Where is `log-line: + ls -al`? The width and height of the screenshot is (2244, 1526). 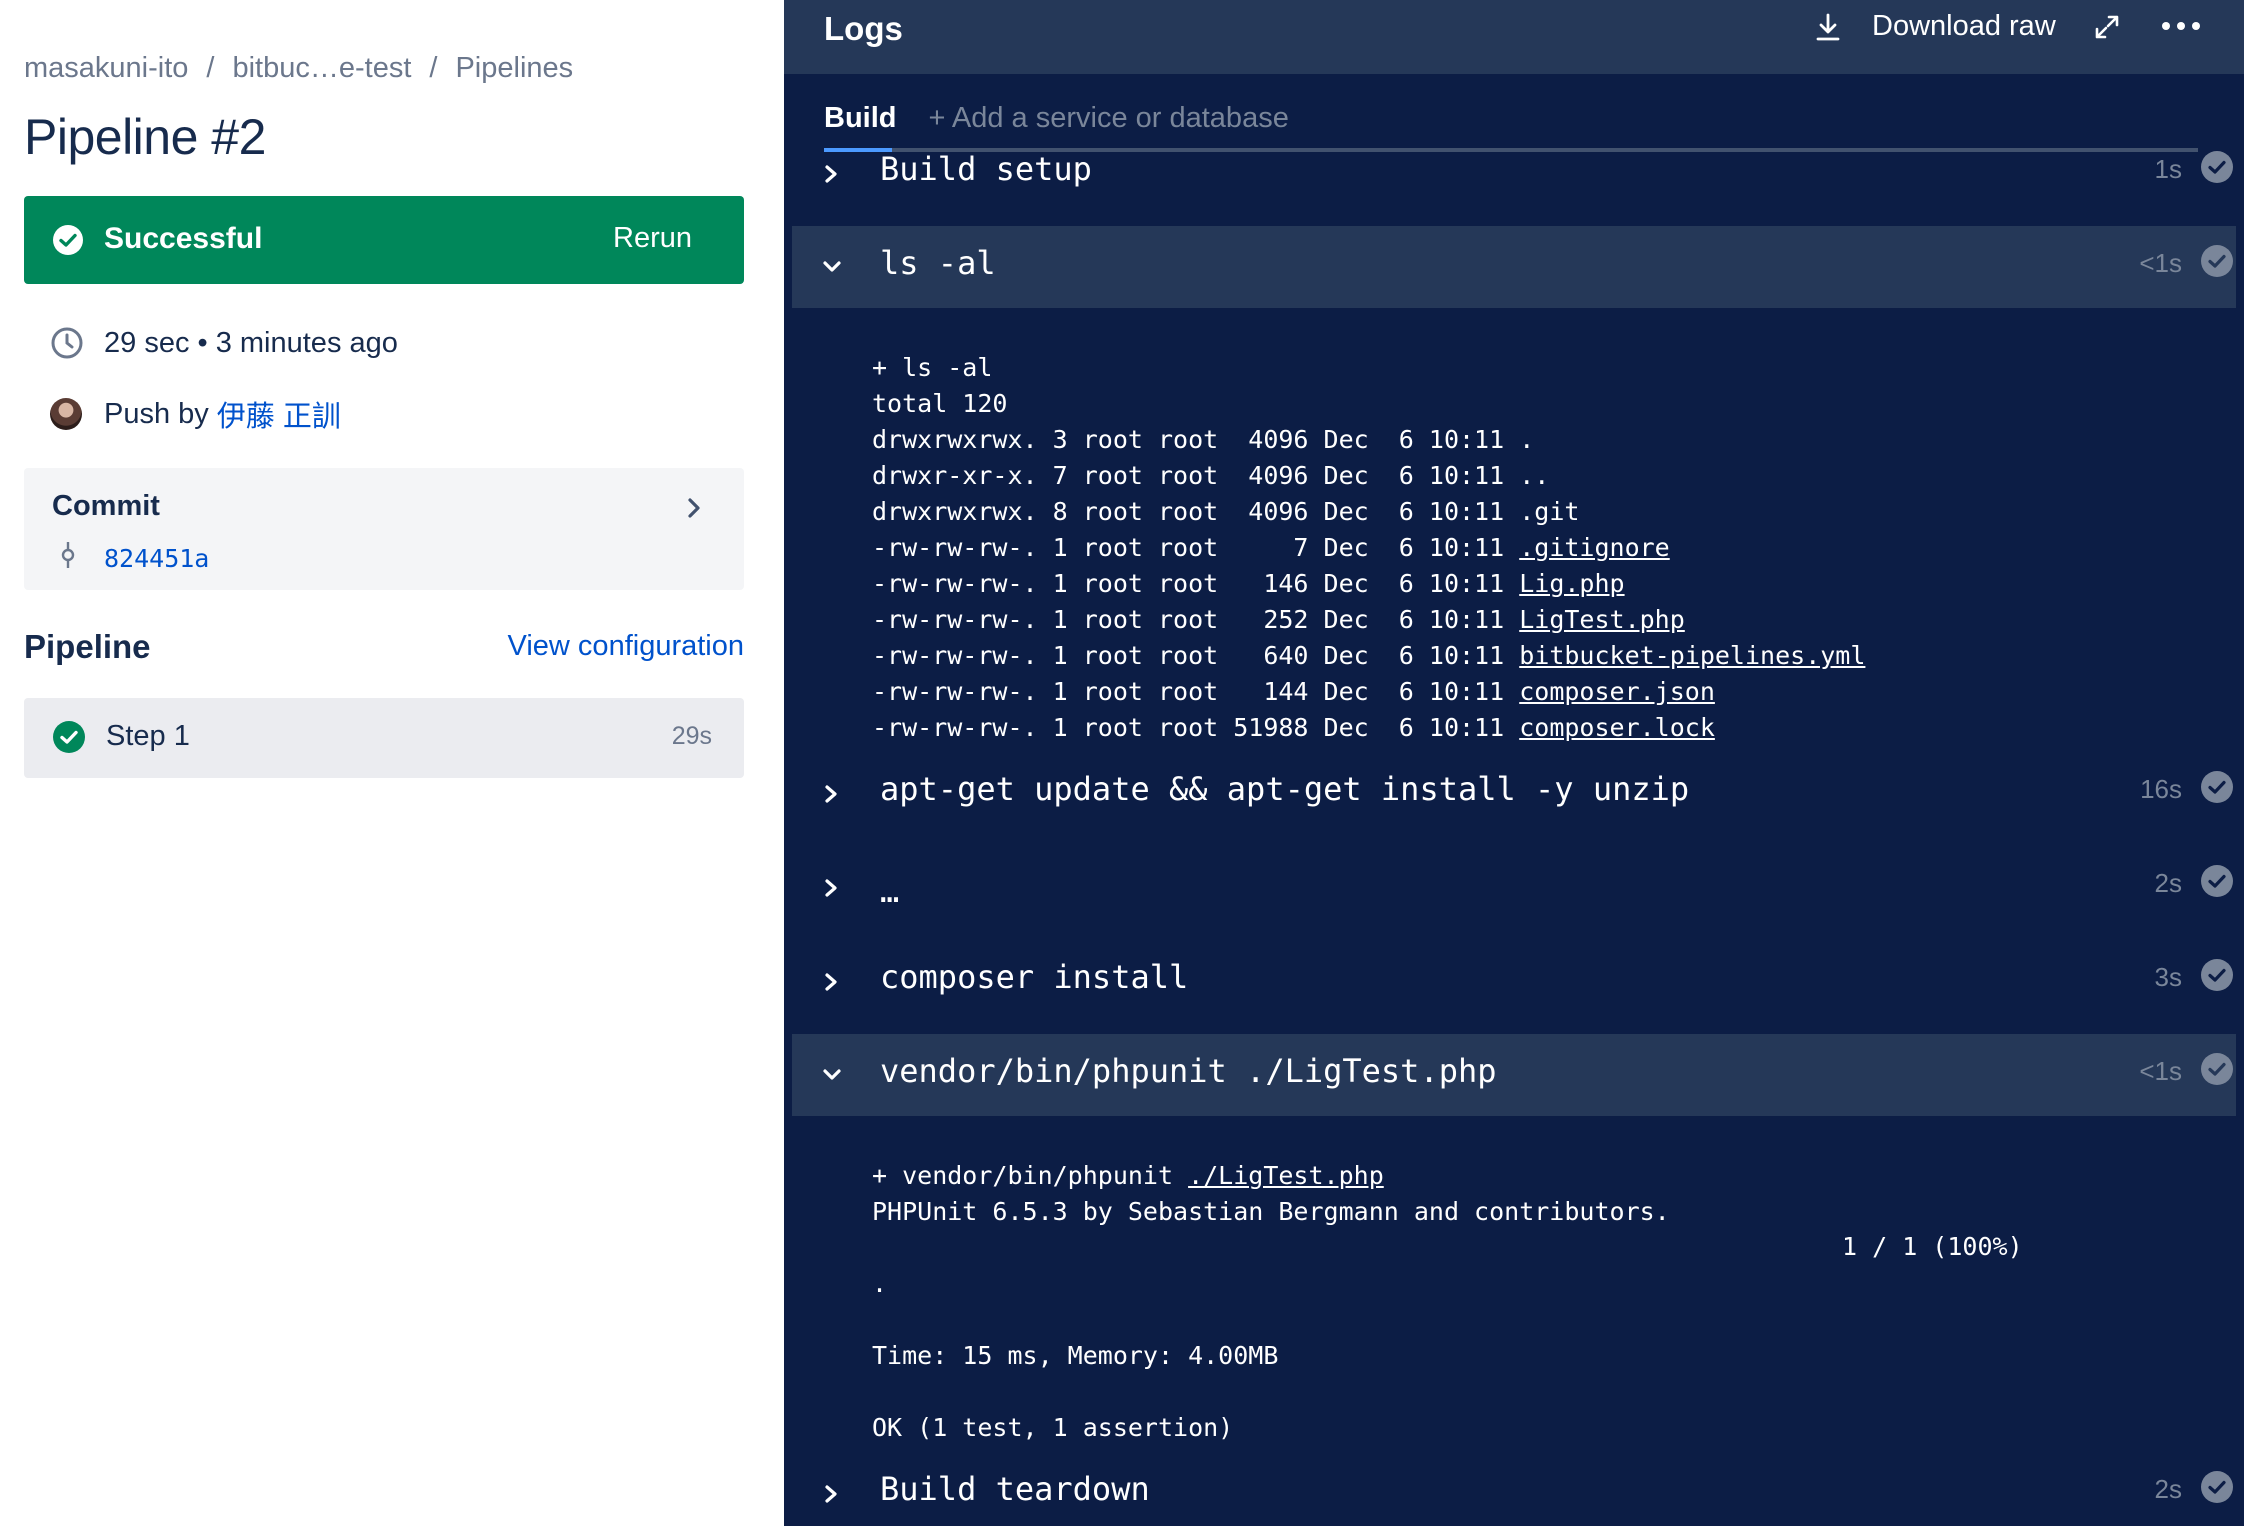
log-line: + ls -al is located at coordinates (932, 367).